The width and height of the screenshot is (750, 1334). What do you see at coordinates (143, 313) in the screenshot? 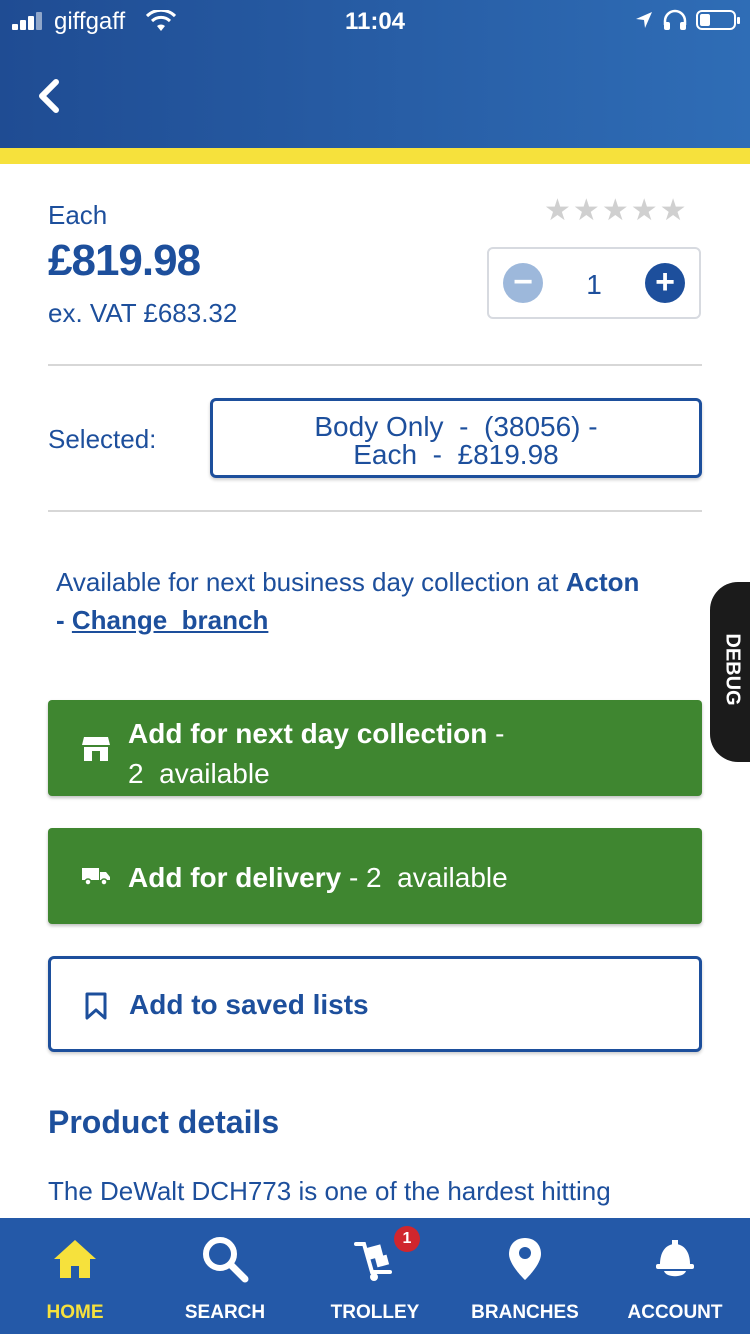
I see `price-ex-vat: ex. VAT £683.32` at bounding box center [143, 313].